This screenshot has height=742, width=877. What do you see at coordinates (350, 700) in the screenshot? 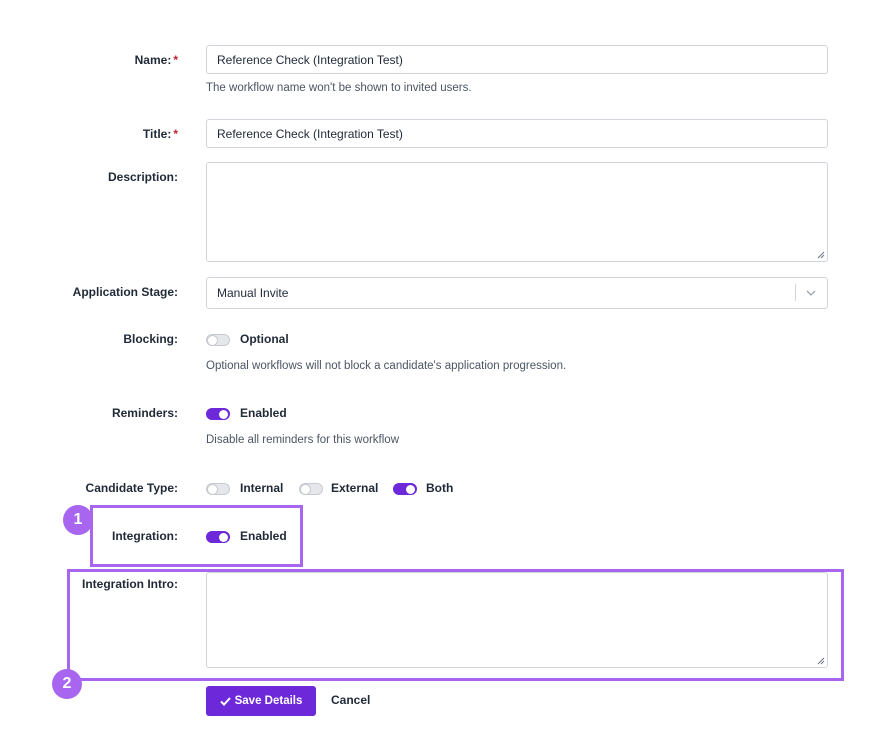
I see `cancel-button: Cancel` at bounding box center [350, 700].